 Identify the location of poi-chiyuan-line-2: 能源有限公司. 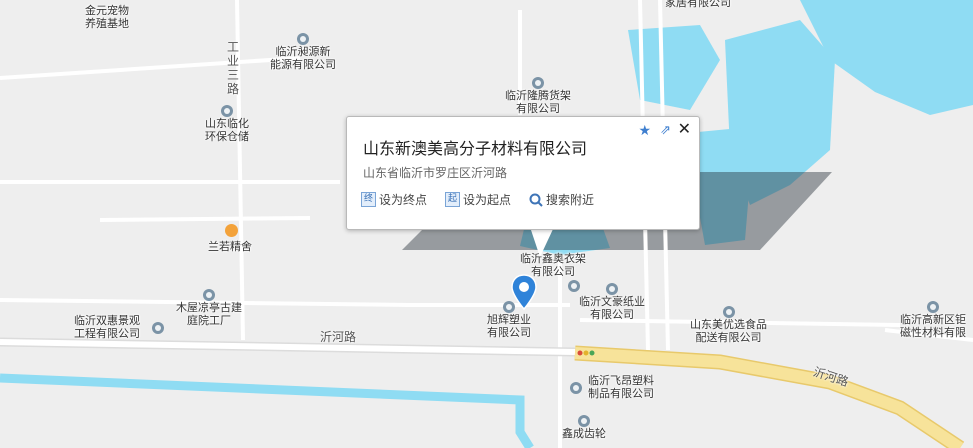
(303, 64).